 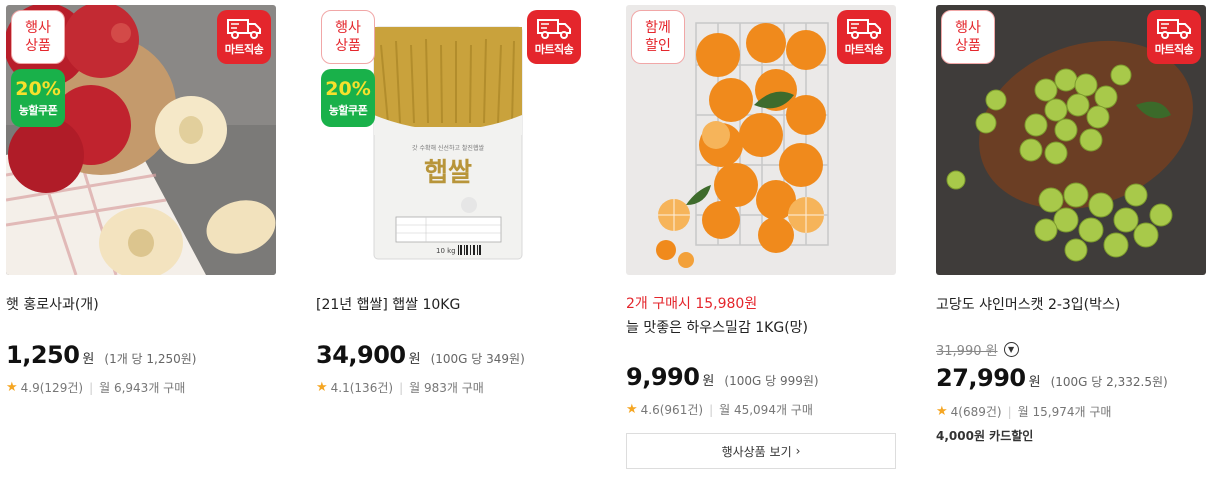 What do you see at coordinates (1071, 140) in the screenshot?
I see `product-image: 행사 상품 마트직송` at bounding box center [1071, 140].